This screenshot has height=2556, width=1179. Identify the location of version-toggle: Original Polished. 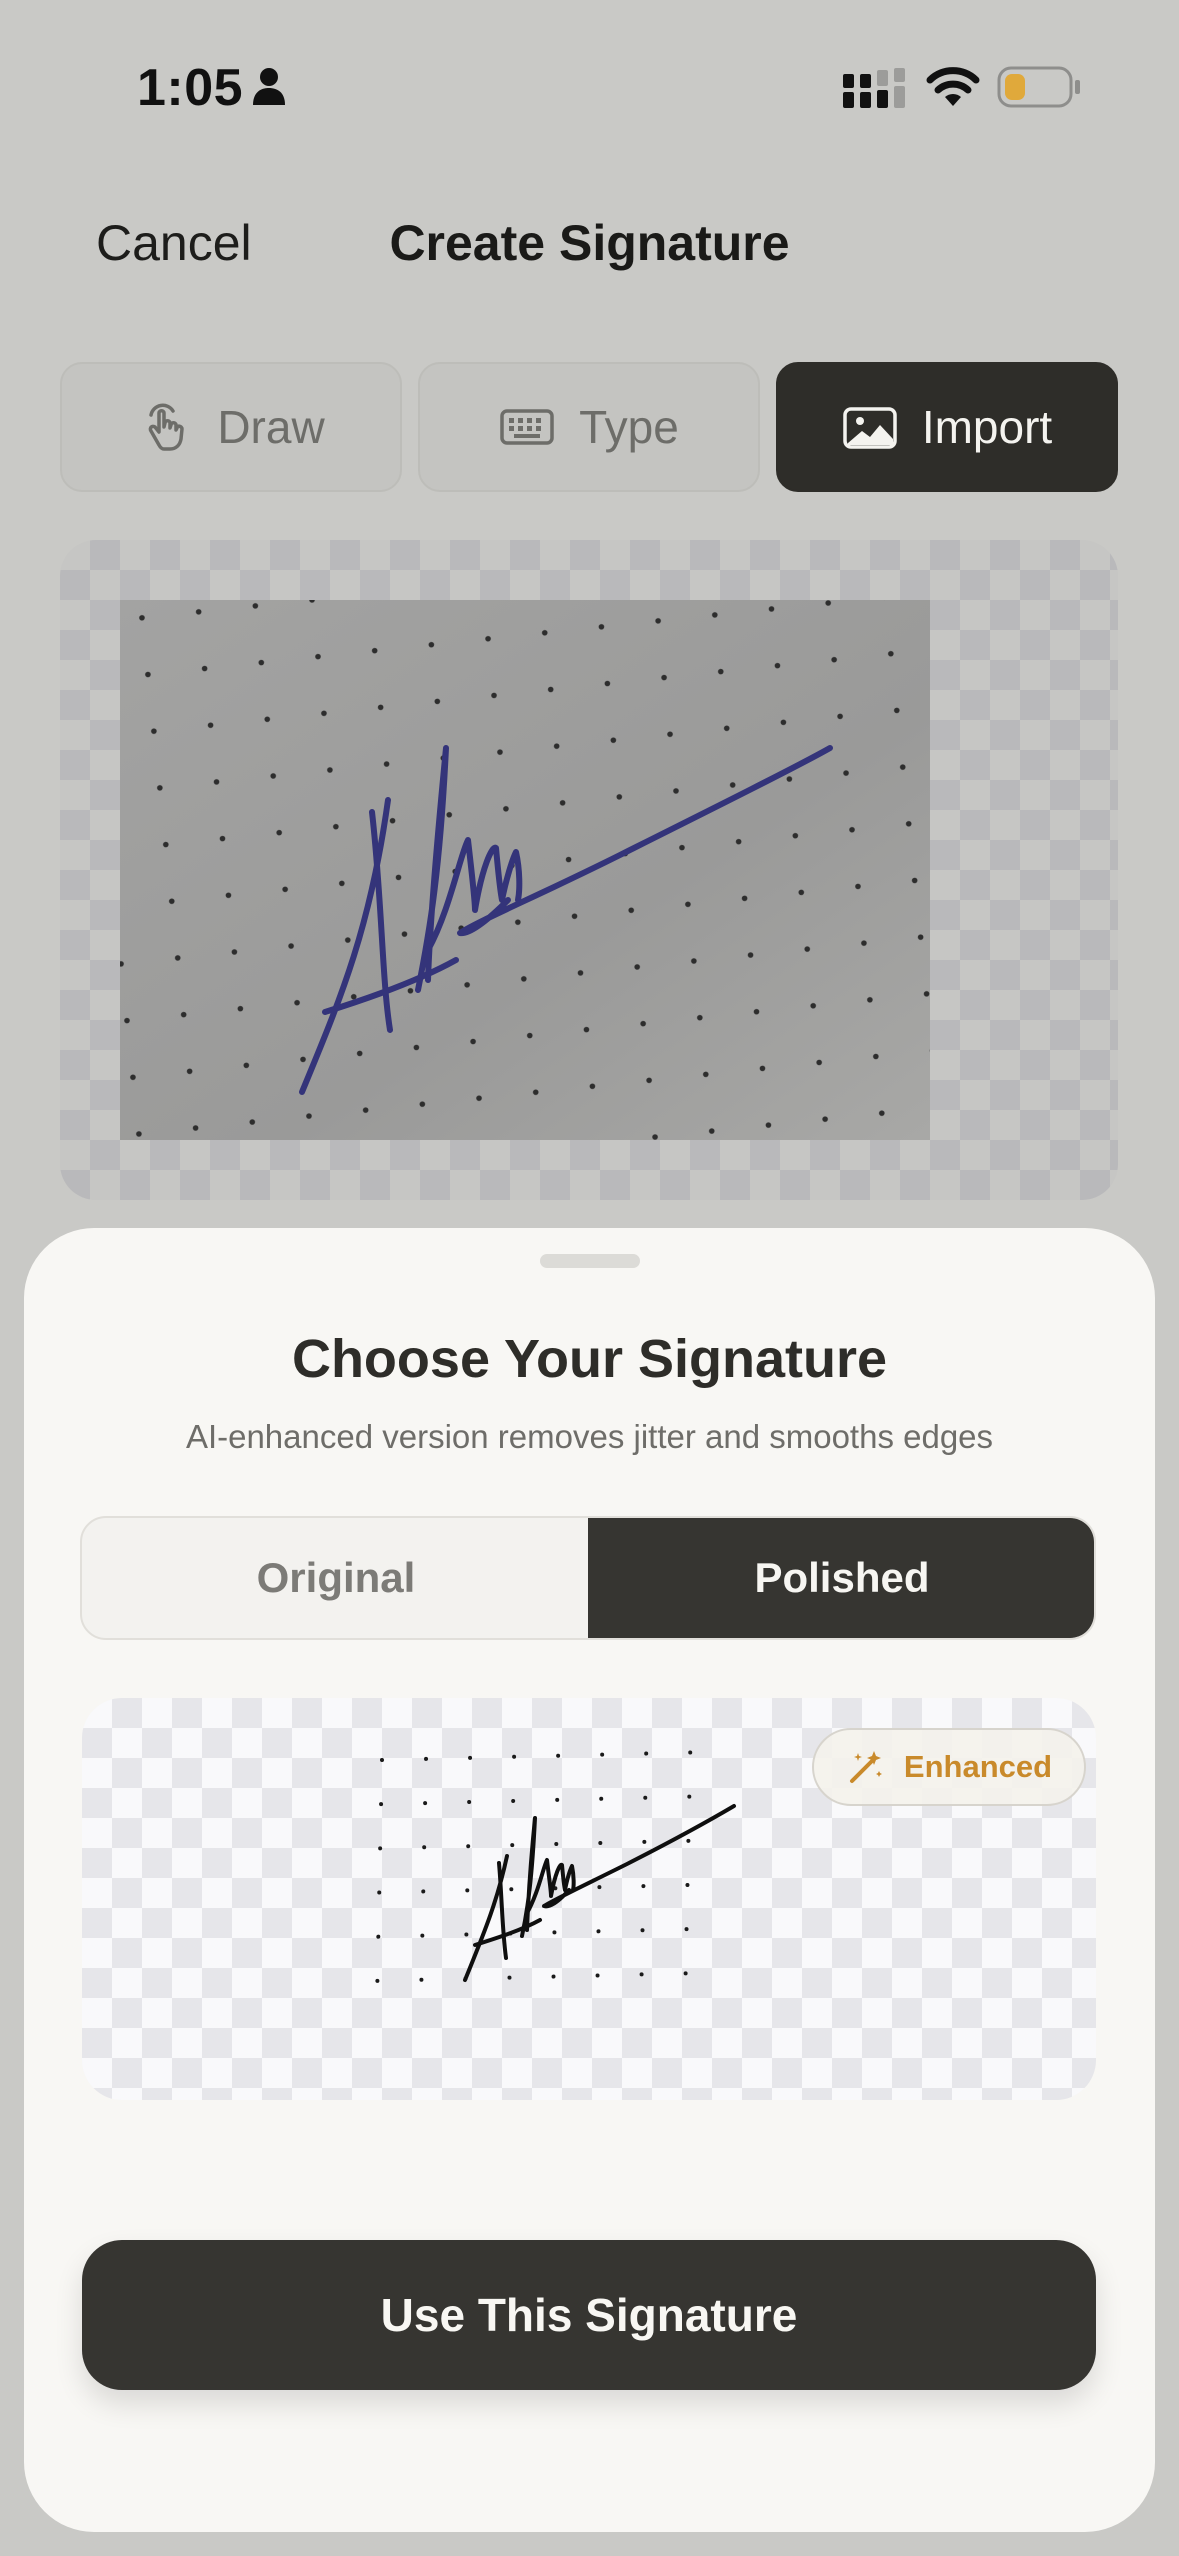
(588, 1578).